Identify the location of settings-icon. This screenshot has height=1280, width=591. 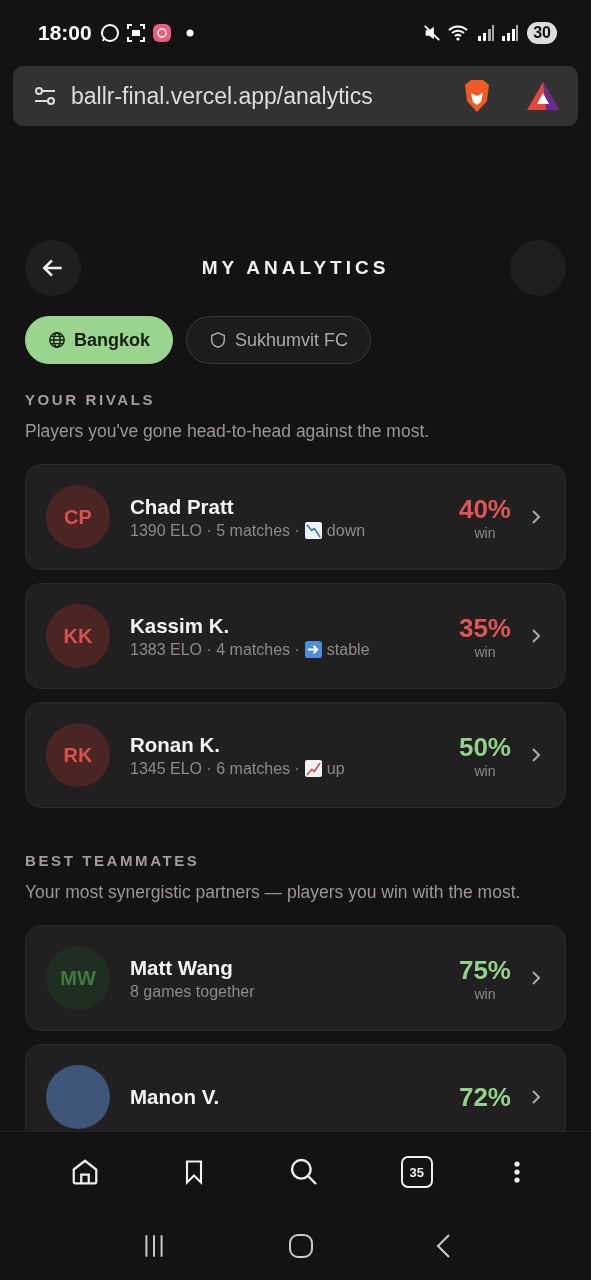
(45, 96).